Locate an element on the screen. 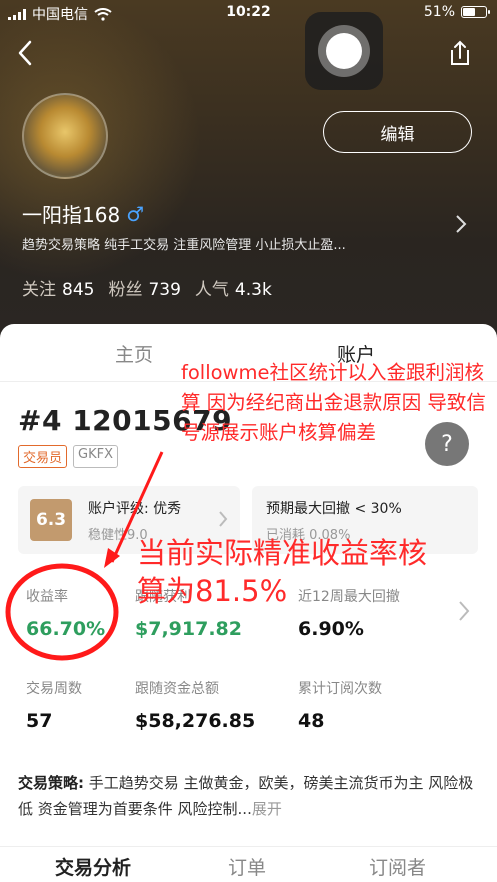 Image resolution: width=497 pixels, height=882 pixels. profile-name-row: 一阳指168 ♂ is located at coordinates (83, 213).